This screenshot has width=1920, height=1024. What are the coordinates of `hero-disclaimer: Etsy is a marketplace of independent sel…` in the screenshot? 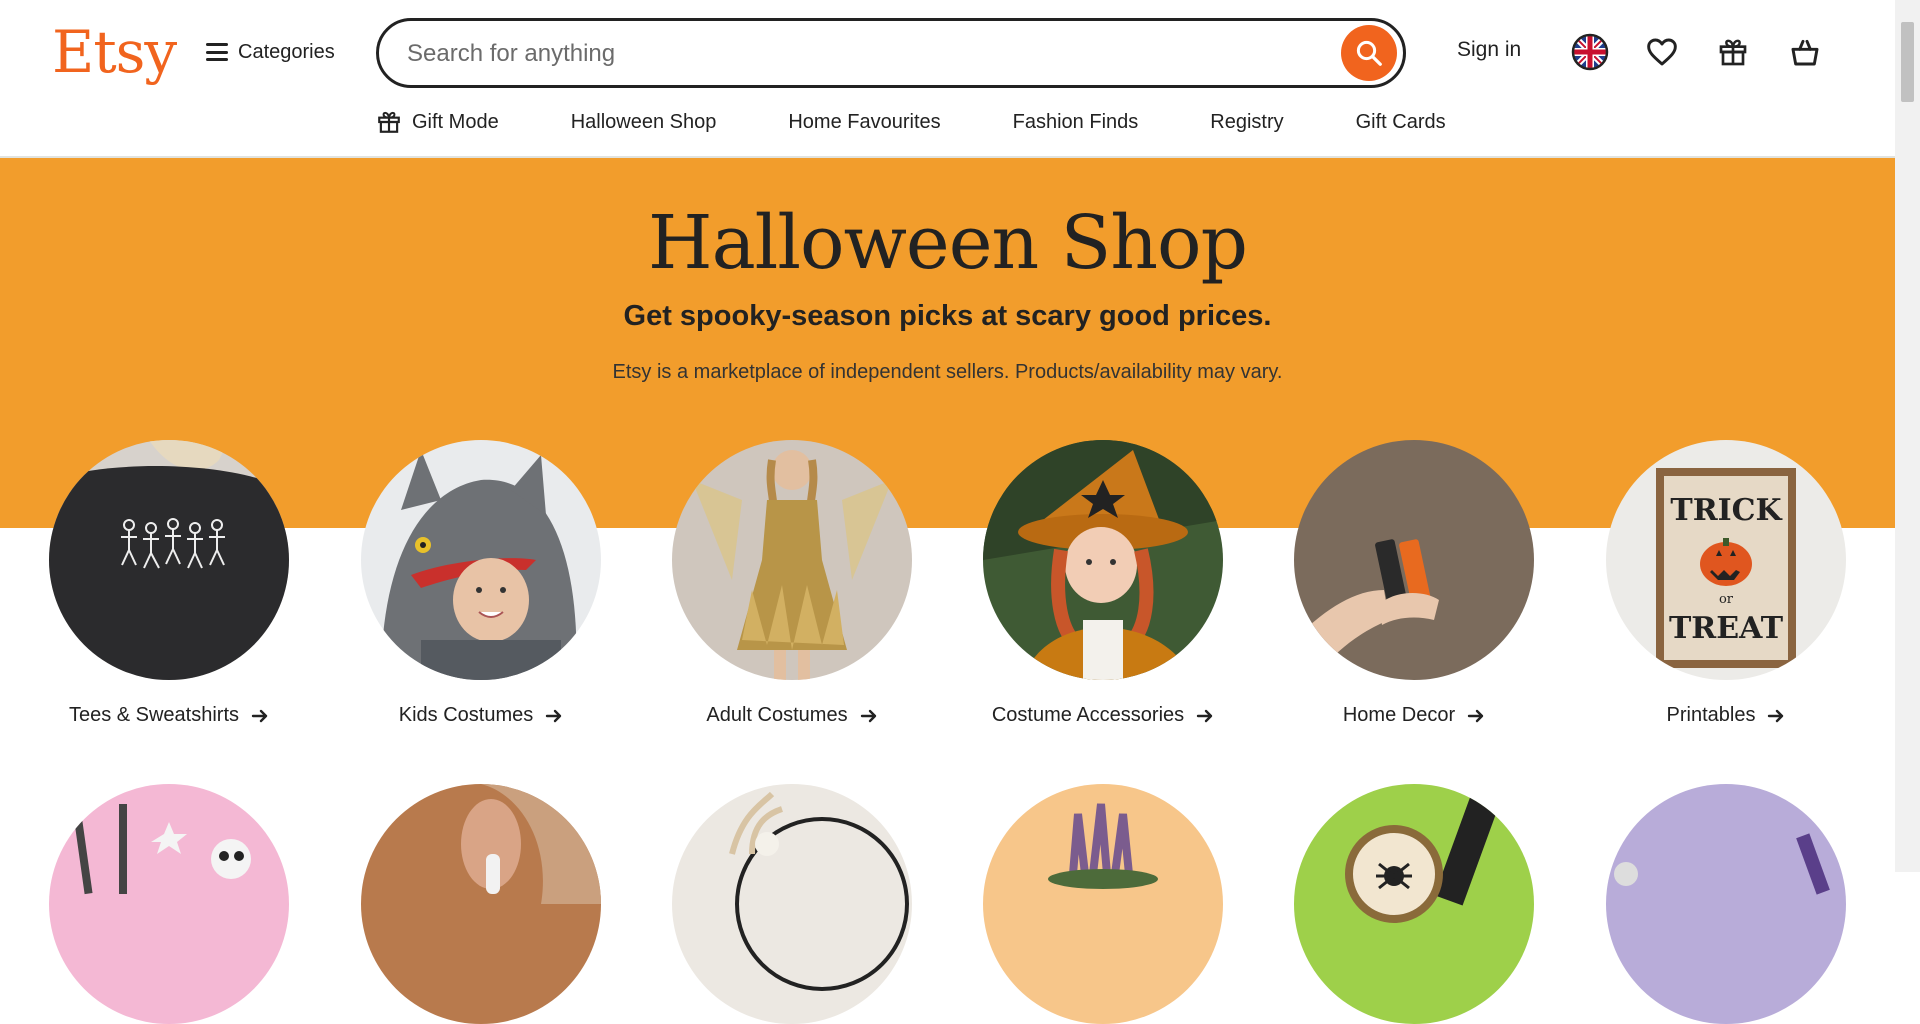 It's located at (947, 372).